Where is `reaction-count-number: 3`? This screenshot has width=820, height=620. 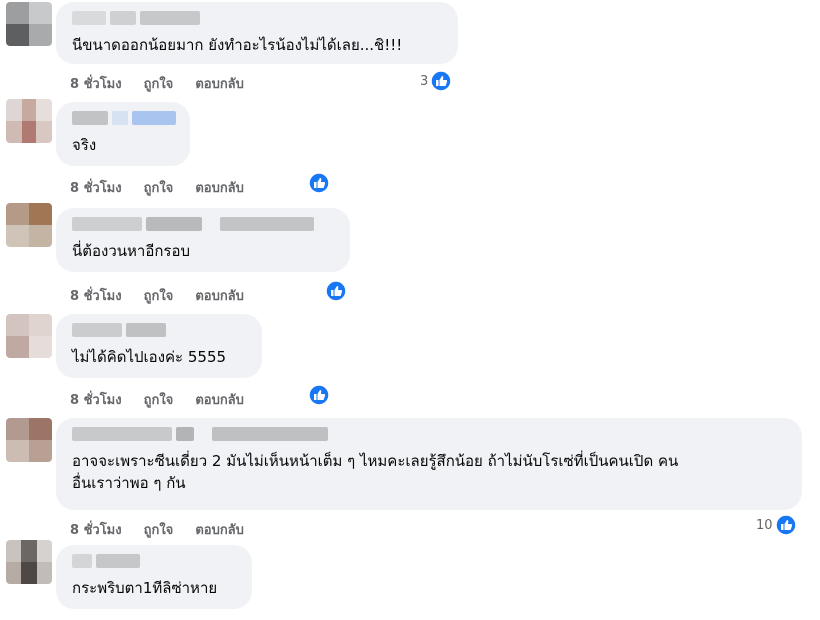
reaction-count-number: 3 is located at coordinates (424, 81).